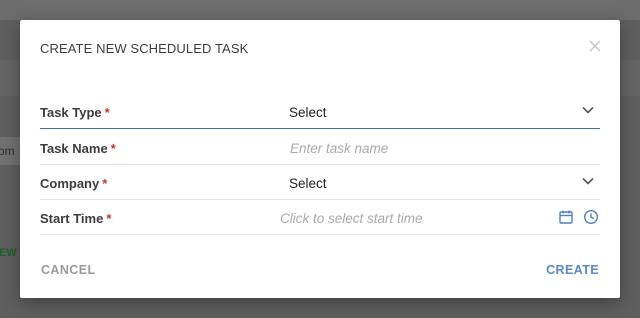 This screenshot has width=640, height=318. I want to click on calendar-icon, so click(566, 217).